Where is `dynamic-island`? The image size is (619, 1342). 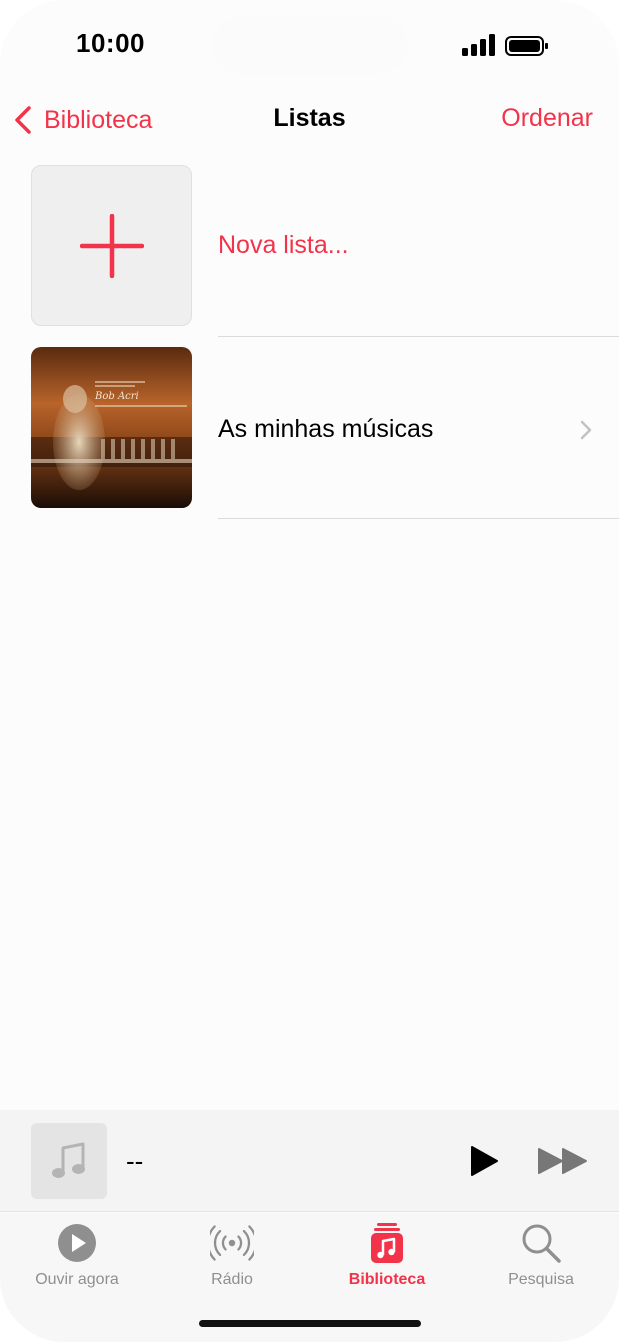
dynamic-island is located at coordinates (310, 45).